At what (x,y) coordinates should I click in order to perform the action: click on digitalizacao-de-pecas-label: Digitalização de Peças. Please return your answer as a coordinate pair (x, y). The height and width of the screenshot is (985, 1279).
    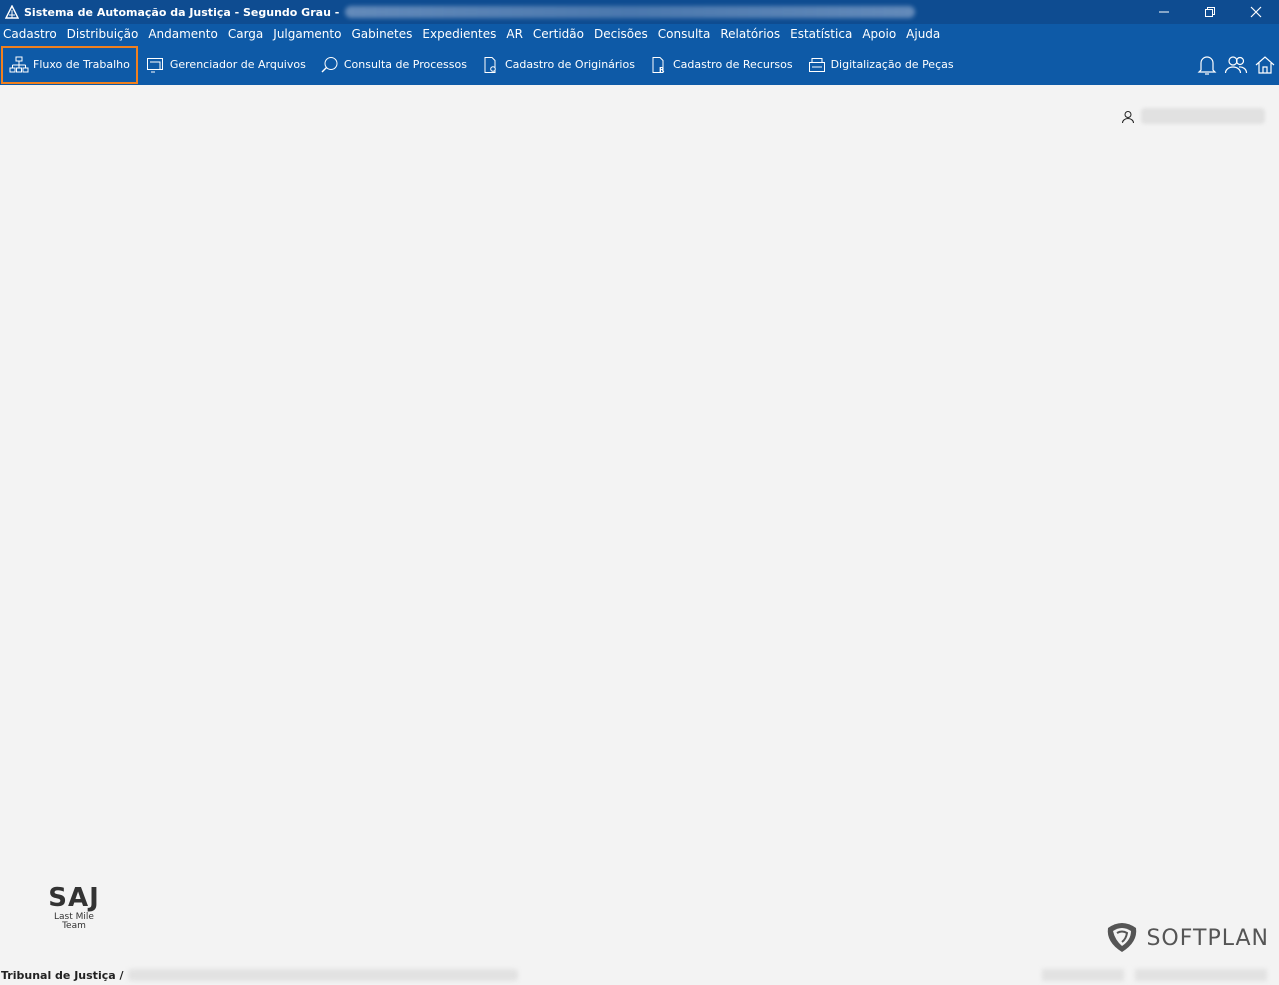
    Looking at the image, I should click on (892, 64).